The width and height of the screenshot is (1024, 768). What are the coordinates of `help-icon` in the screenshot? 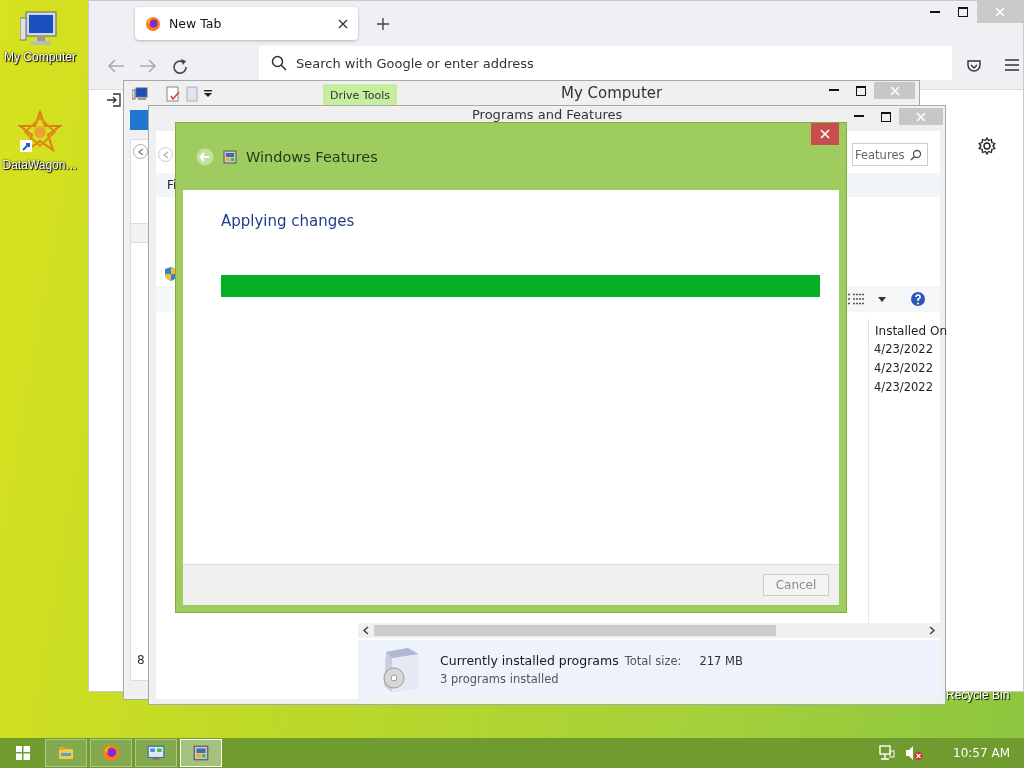 It's located at (918, 299).